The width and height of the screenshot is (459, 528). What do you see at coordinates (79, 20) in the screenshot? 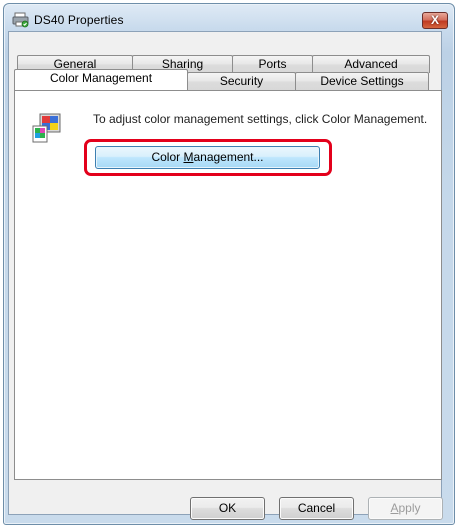
I see `window-title: DS40 Properties` at bounding box center [79, 20].